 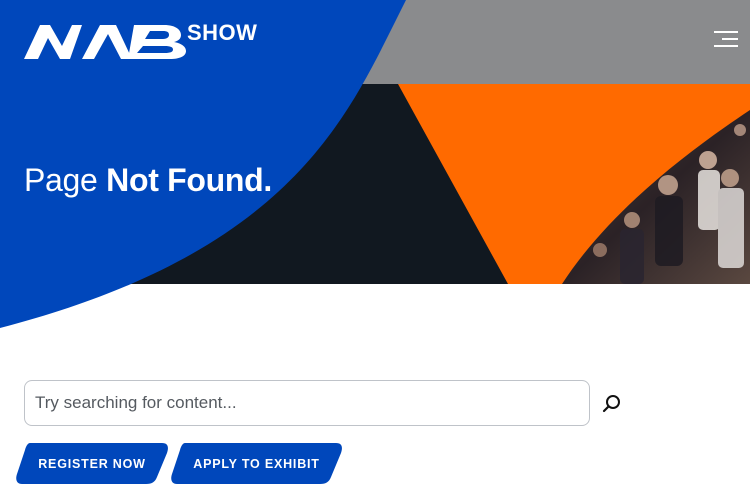 I want to click on register-now-button: REGISTER NOW, so click(x=92, y=463).